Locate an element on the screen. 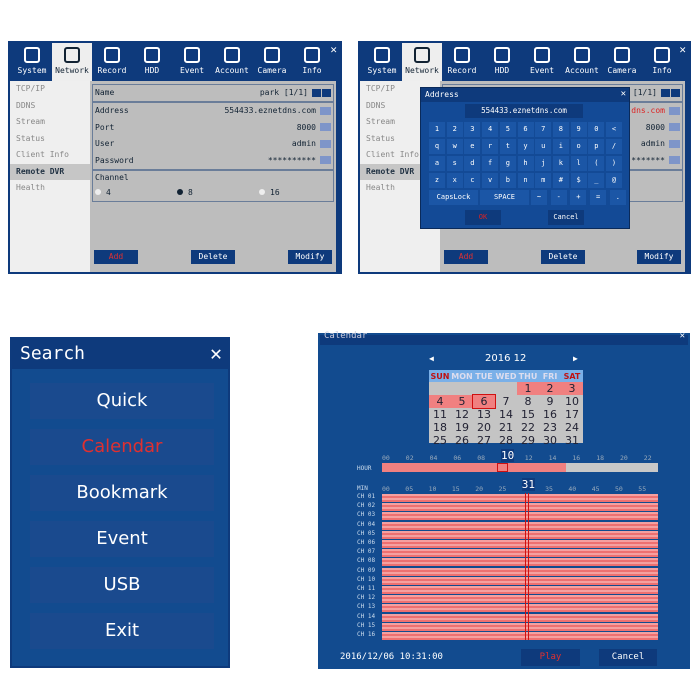  search-item-quick: Quick is located at coordinates (122, 401).